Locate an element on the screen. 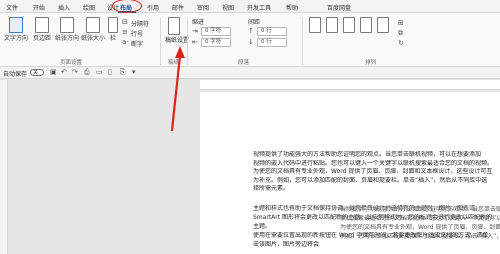 This screenshot has width=500, height=254. drag-ghost-line: 视频提供了功能强大的方法帮助您证明您的观点。当您单击联机视频，可以 is located at coordinates (420, 210).